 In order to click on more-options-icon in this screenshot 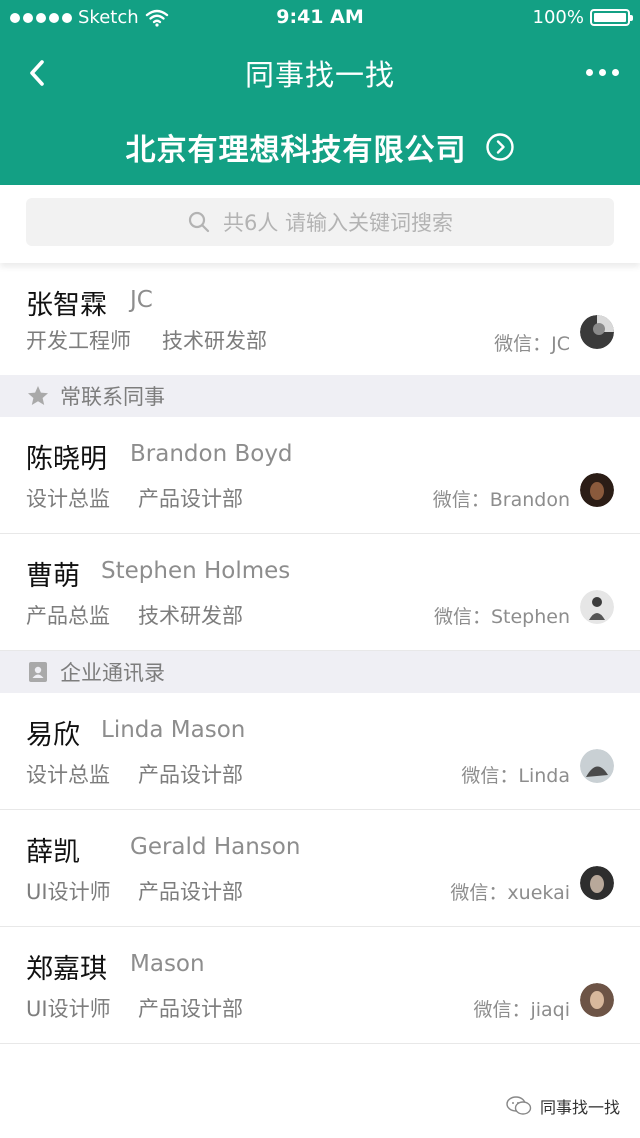, I will do `click(602, 72)`.